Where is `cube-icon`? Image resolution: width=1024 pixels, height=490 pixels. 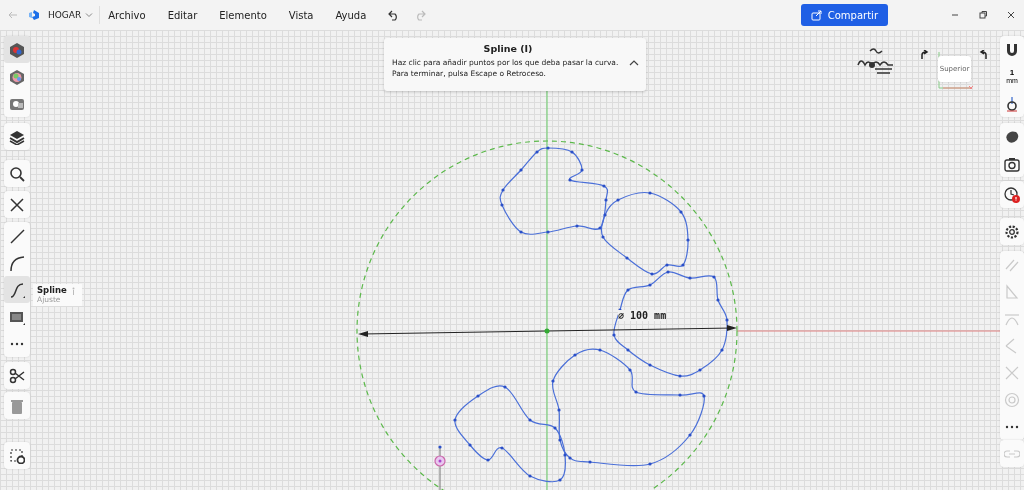 cube-icon is located at coordinates (17, 49).